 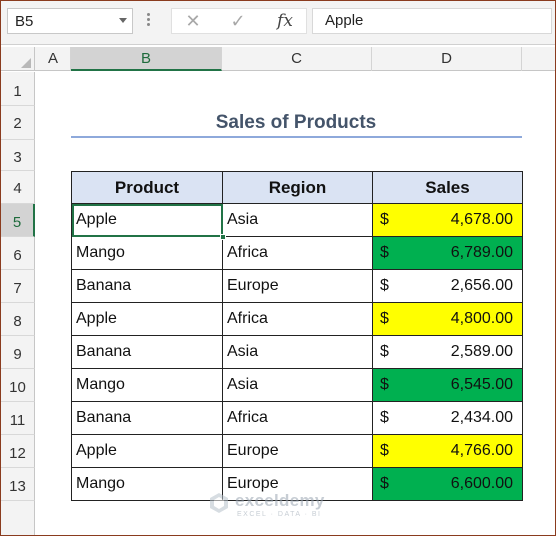 I want to click on cell-sales: $6,600.00, so click(x=447, y=484).